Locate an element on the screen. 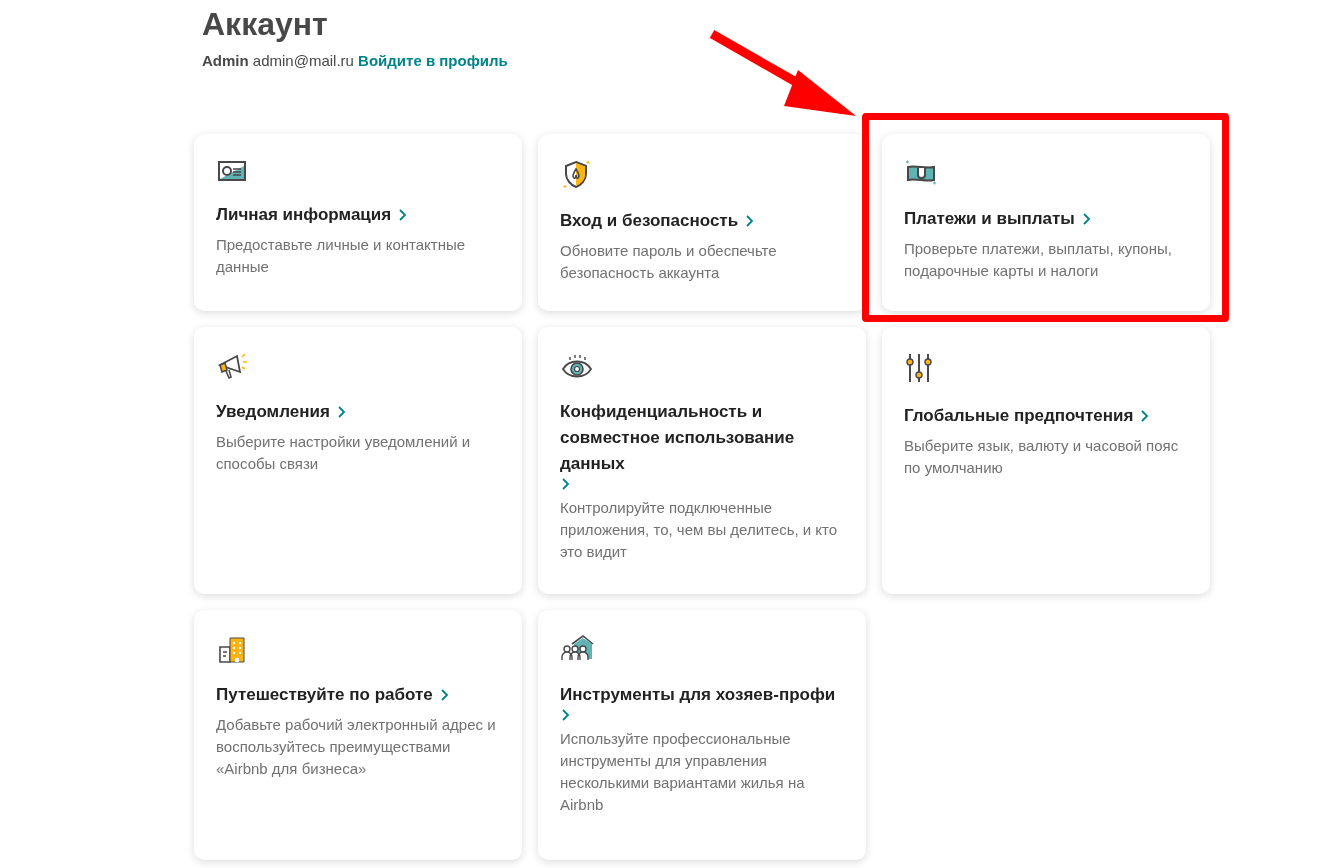 Image resolution: width=1339 pixels, height=868 pixels. banknote-icon is located at coordinates (921, 173).